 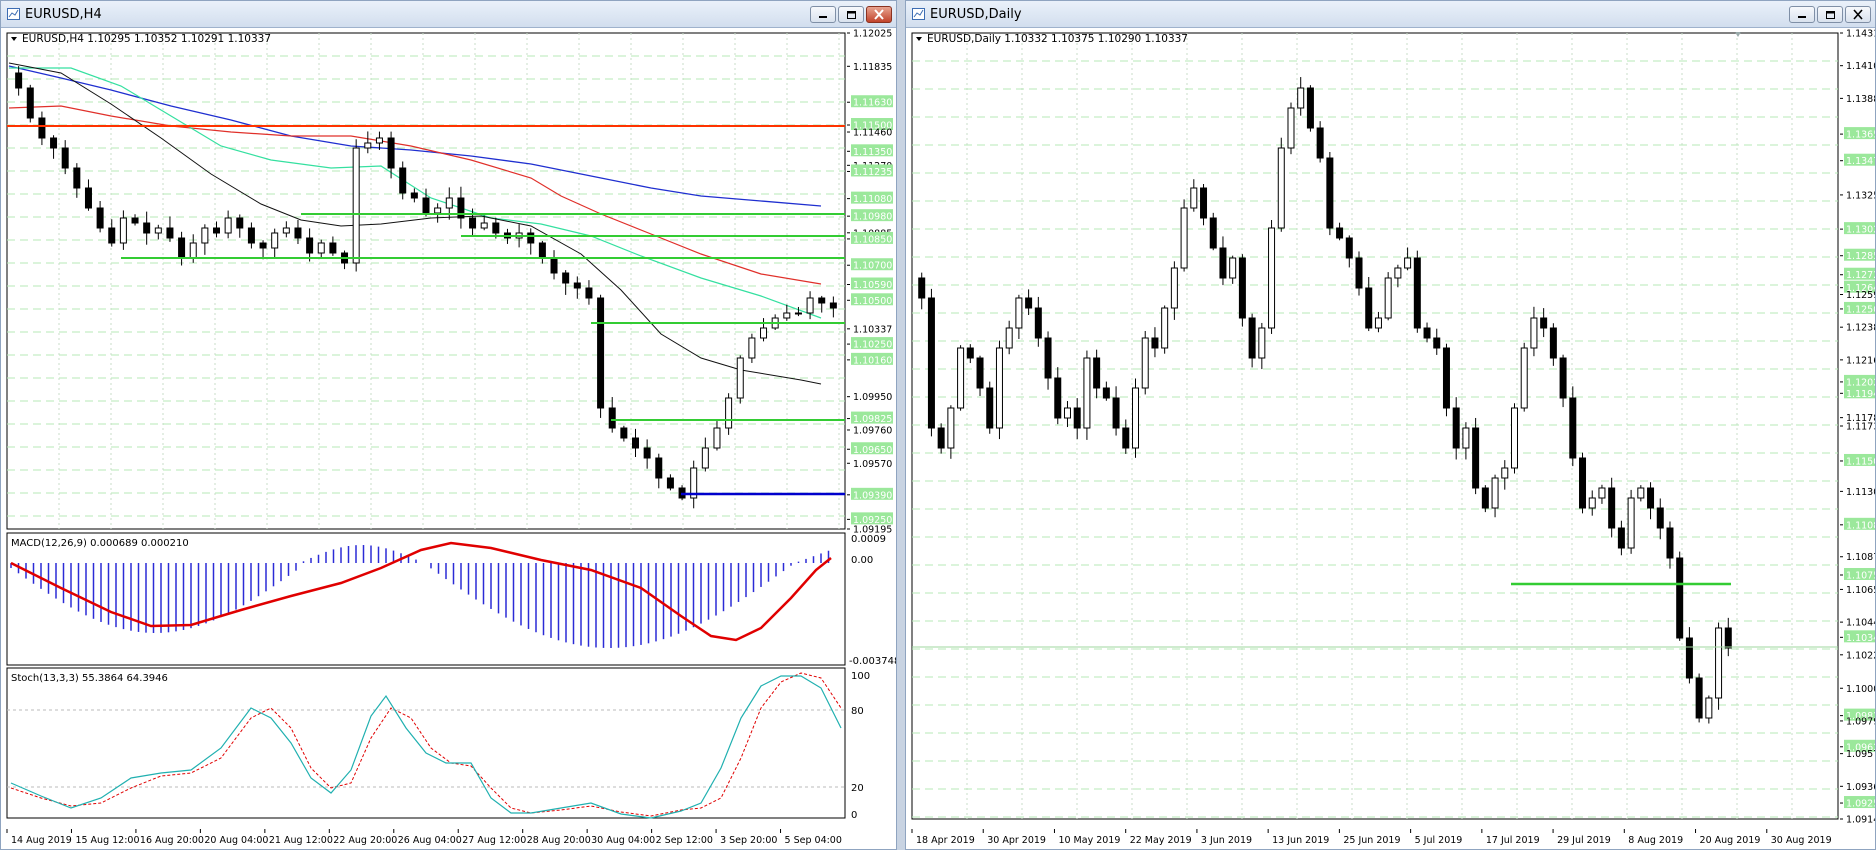 What do you see at coordinates (862, 560) in the screenshot?
I see `macd-scale-zero: 0.00` at bounding box center [862, 560].